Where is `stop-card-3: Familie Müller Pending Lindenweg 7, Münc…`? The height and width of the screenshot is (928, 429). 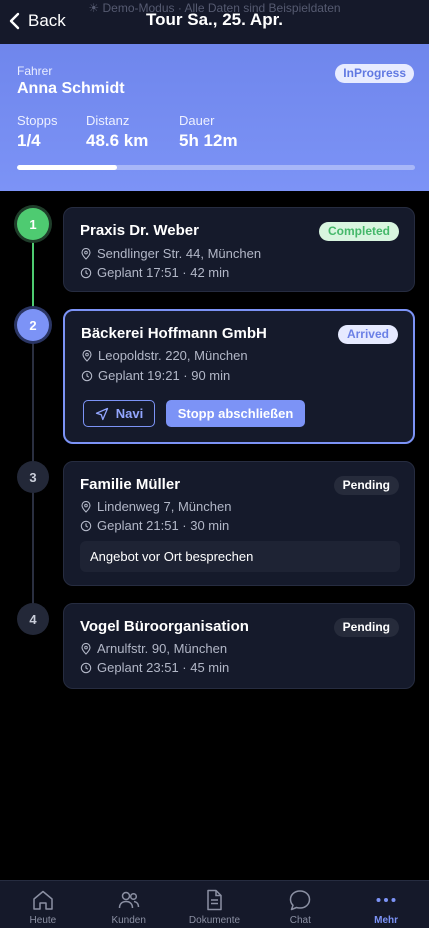
stop-card-3: Familie Müller Pending Lindenweg 7, Münc… is located at coordinates (239, 523).